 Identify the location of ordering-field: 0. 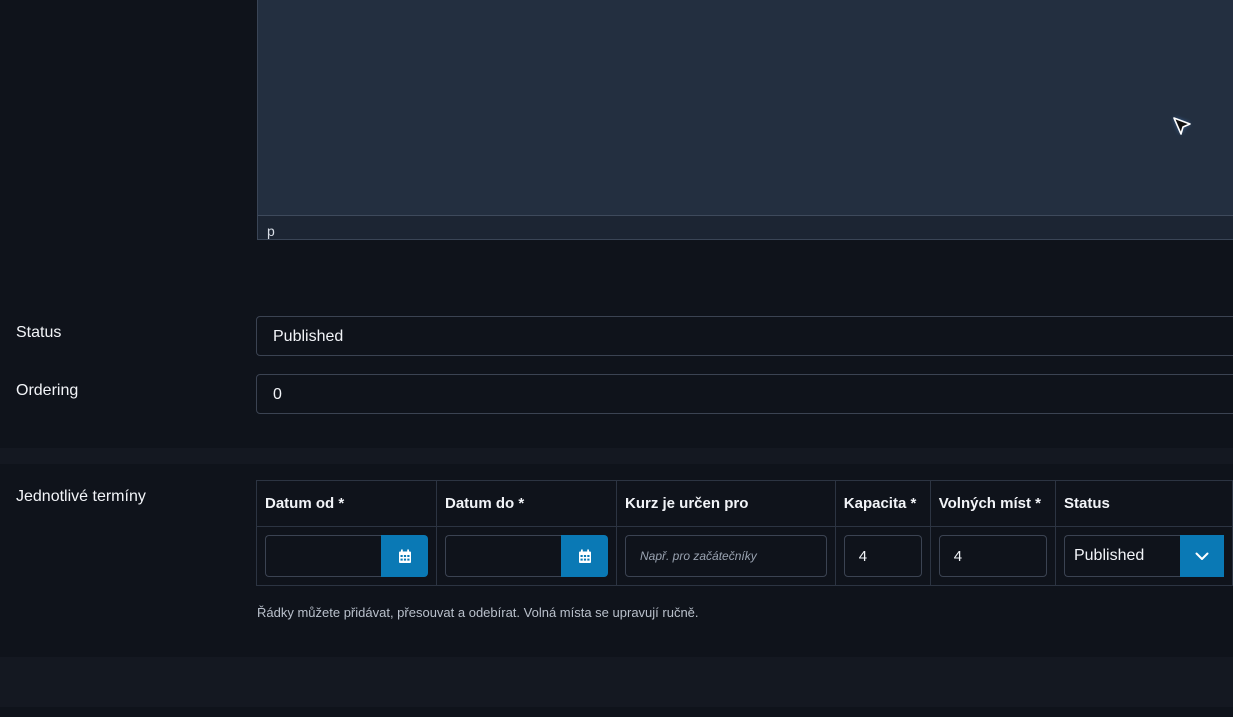
(744, 394).